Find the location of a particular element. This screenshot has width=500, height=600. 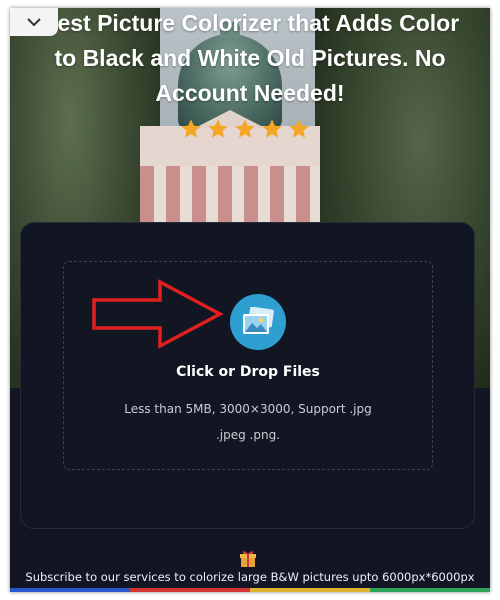

title-line-1: Best Picture Colorizer that Adds Color is located at coordinates (250, 23).